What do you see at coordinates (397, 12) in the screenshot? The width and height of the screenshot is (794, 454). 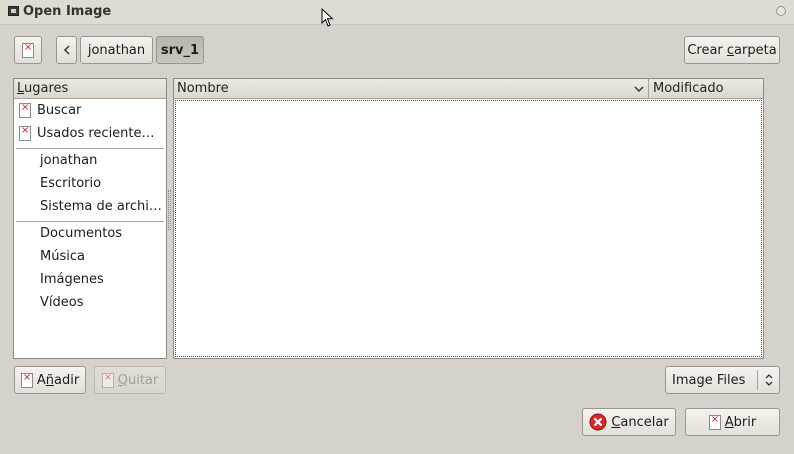 I see `title-bar: Open Image` at bounding box center [397, 12].